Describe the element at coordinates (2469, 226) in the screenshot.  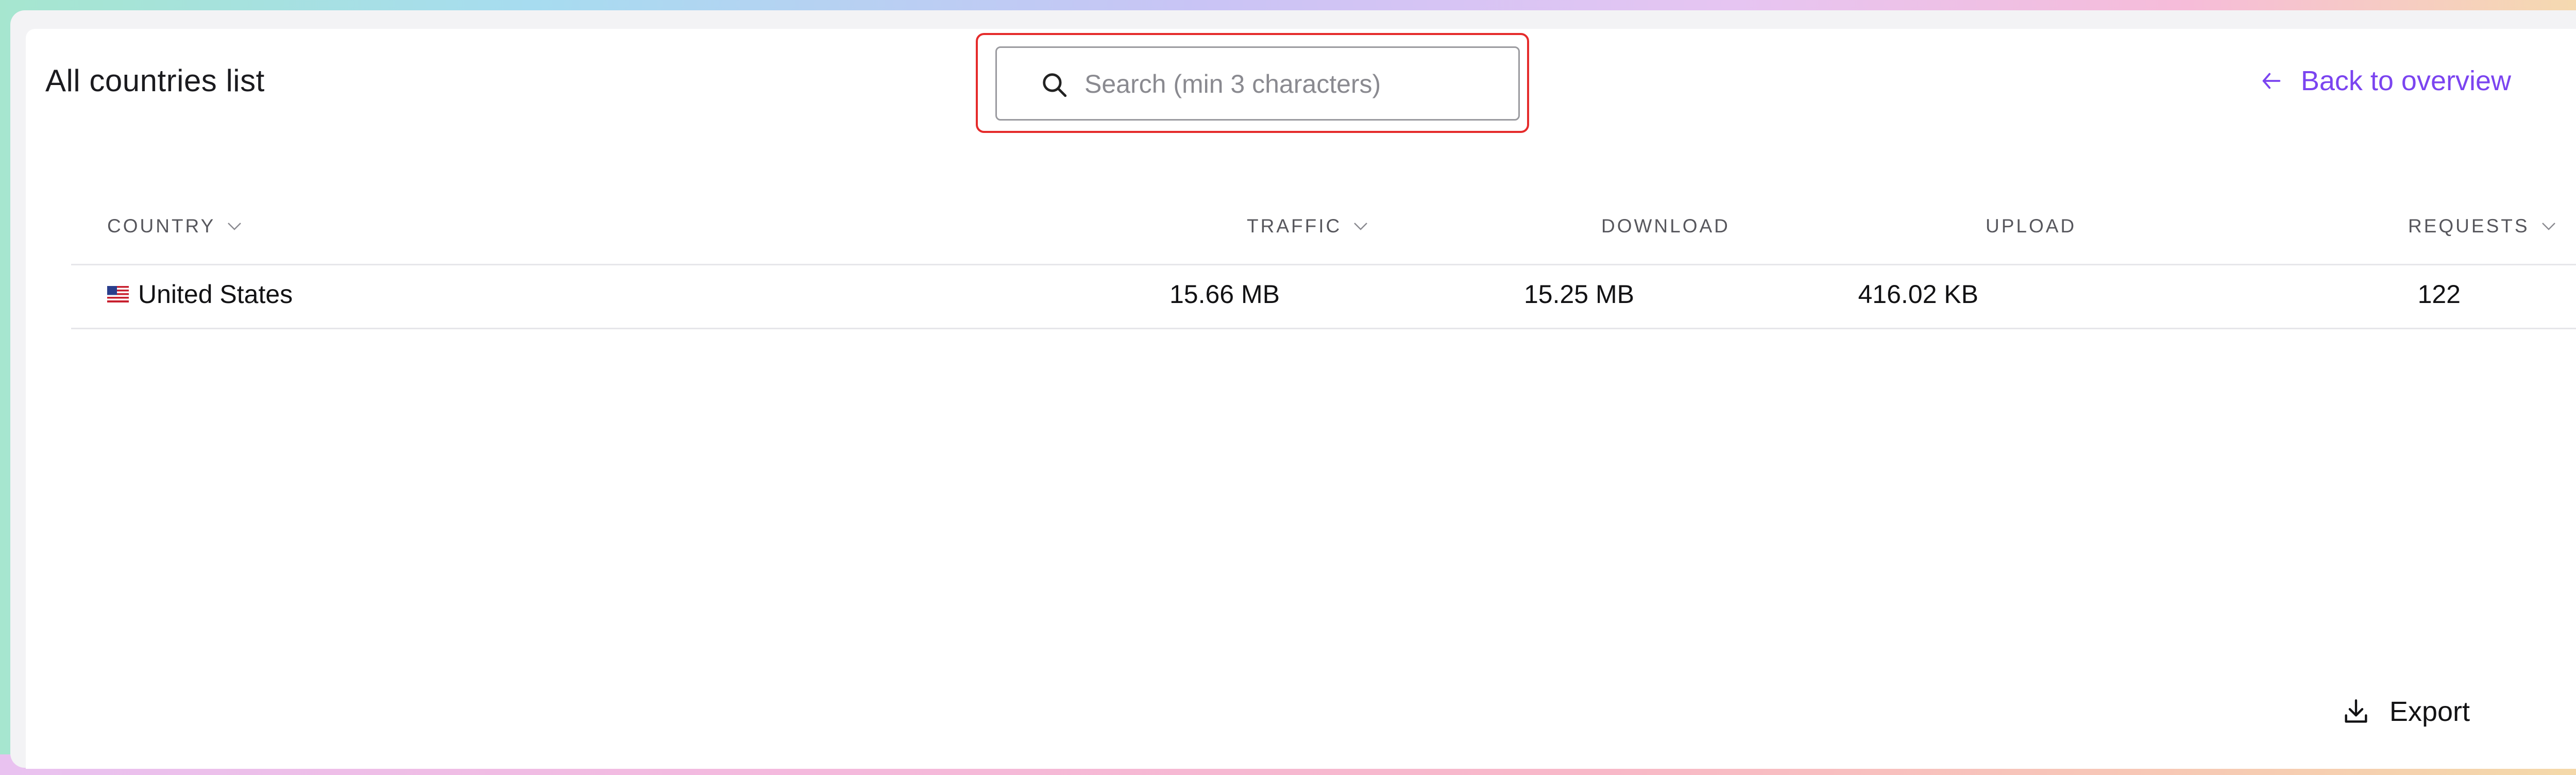
I see `column-header-label: REQUESTS` at that location.